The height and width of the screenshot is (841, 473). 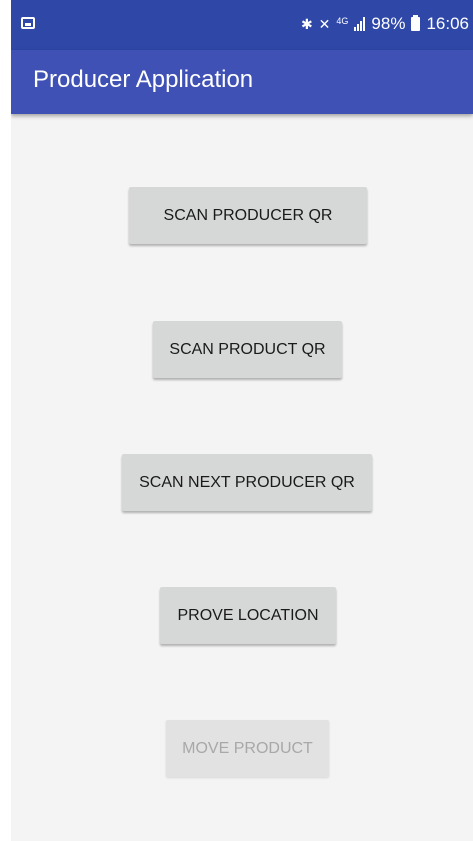 I want to click on prove-location-button: PROVE LOCATION, so click(x=248, y=615).